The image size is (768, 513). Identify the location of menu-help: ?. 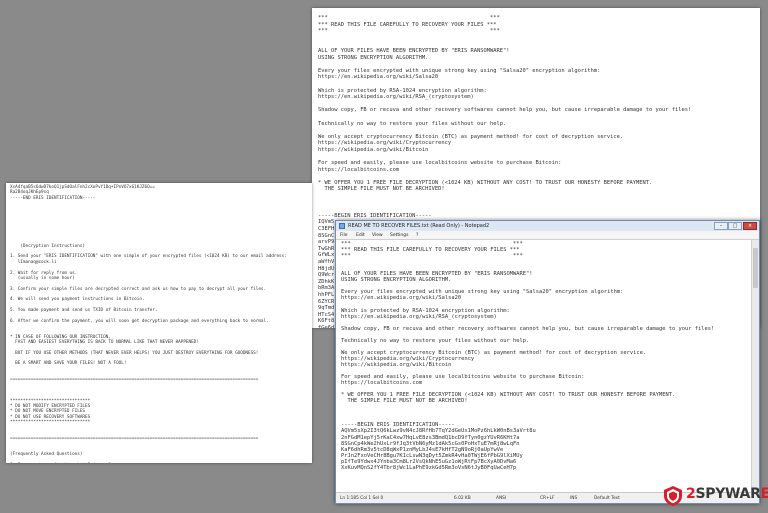
(417, 235).